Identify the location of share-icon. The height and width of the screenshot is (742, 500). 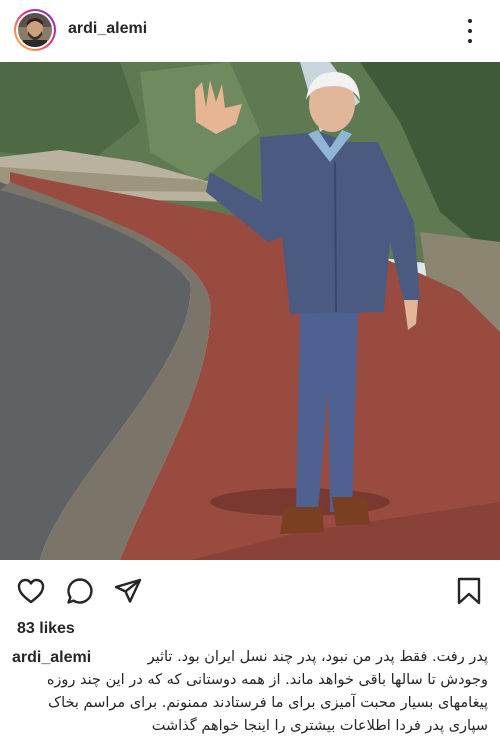
(128, 591).